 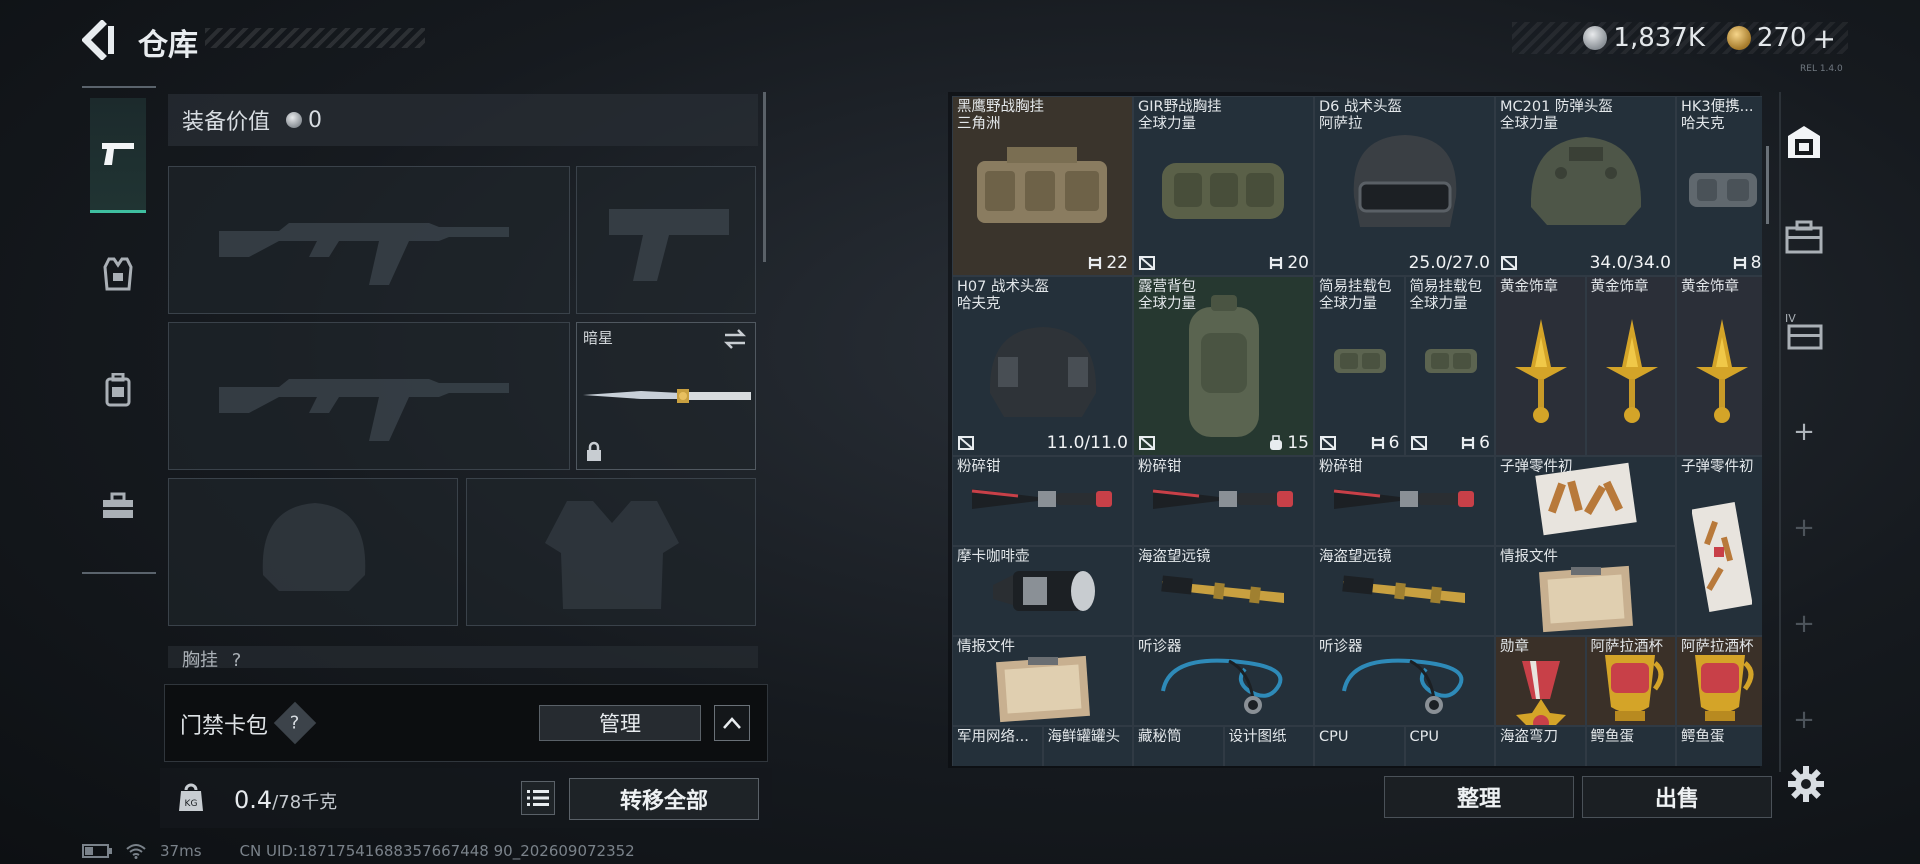 I want to click on svg-text: IV, so click(x=1790, y=318).